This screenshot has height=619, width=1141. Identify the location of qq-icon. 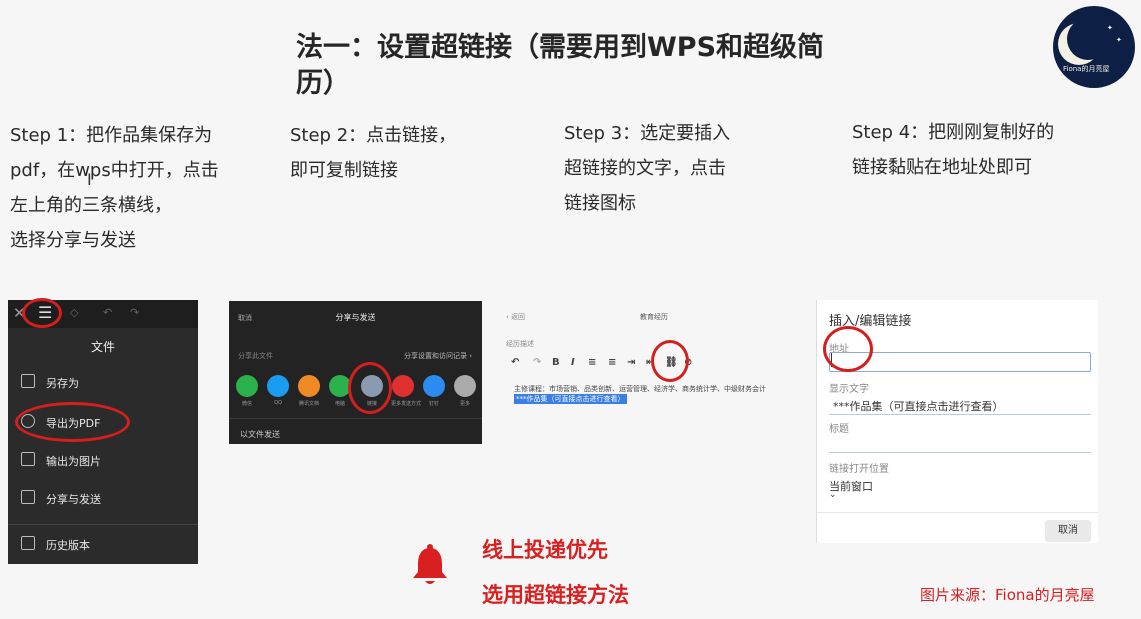
(278, 386).